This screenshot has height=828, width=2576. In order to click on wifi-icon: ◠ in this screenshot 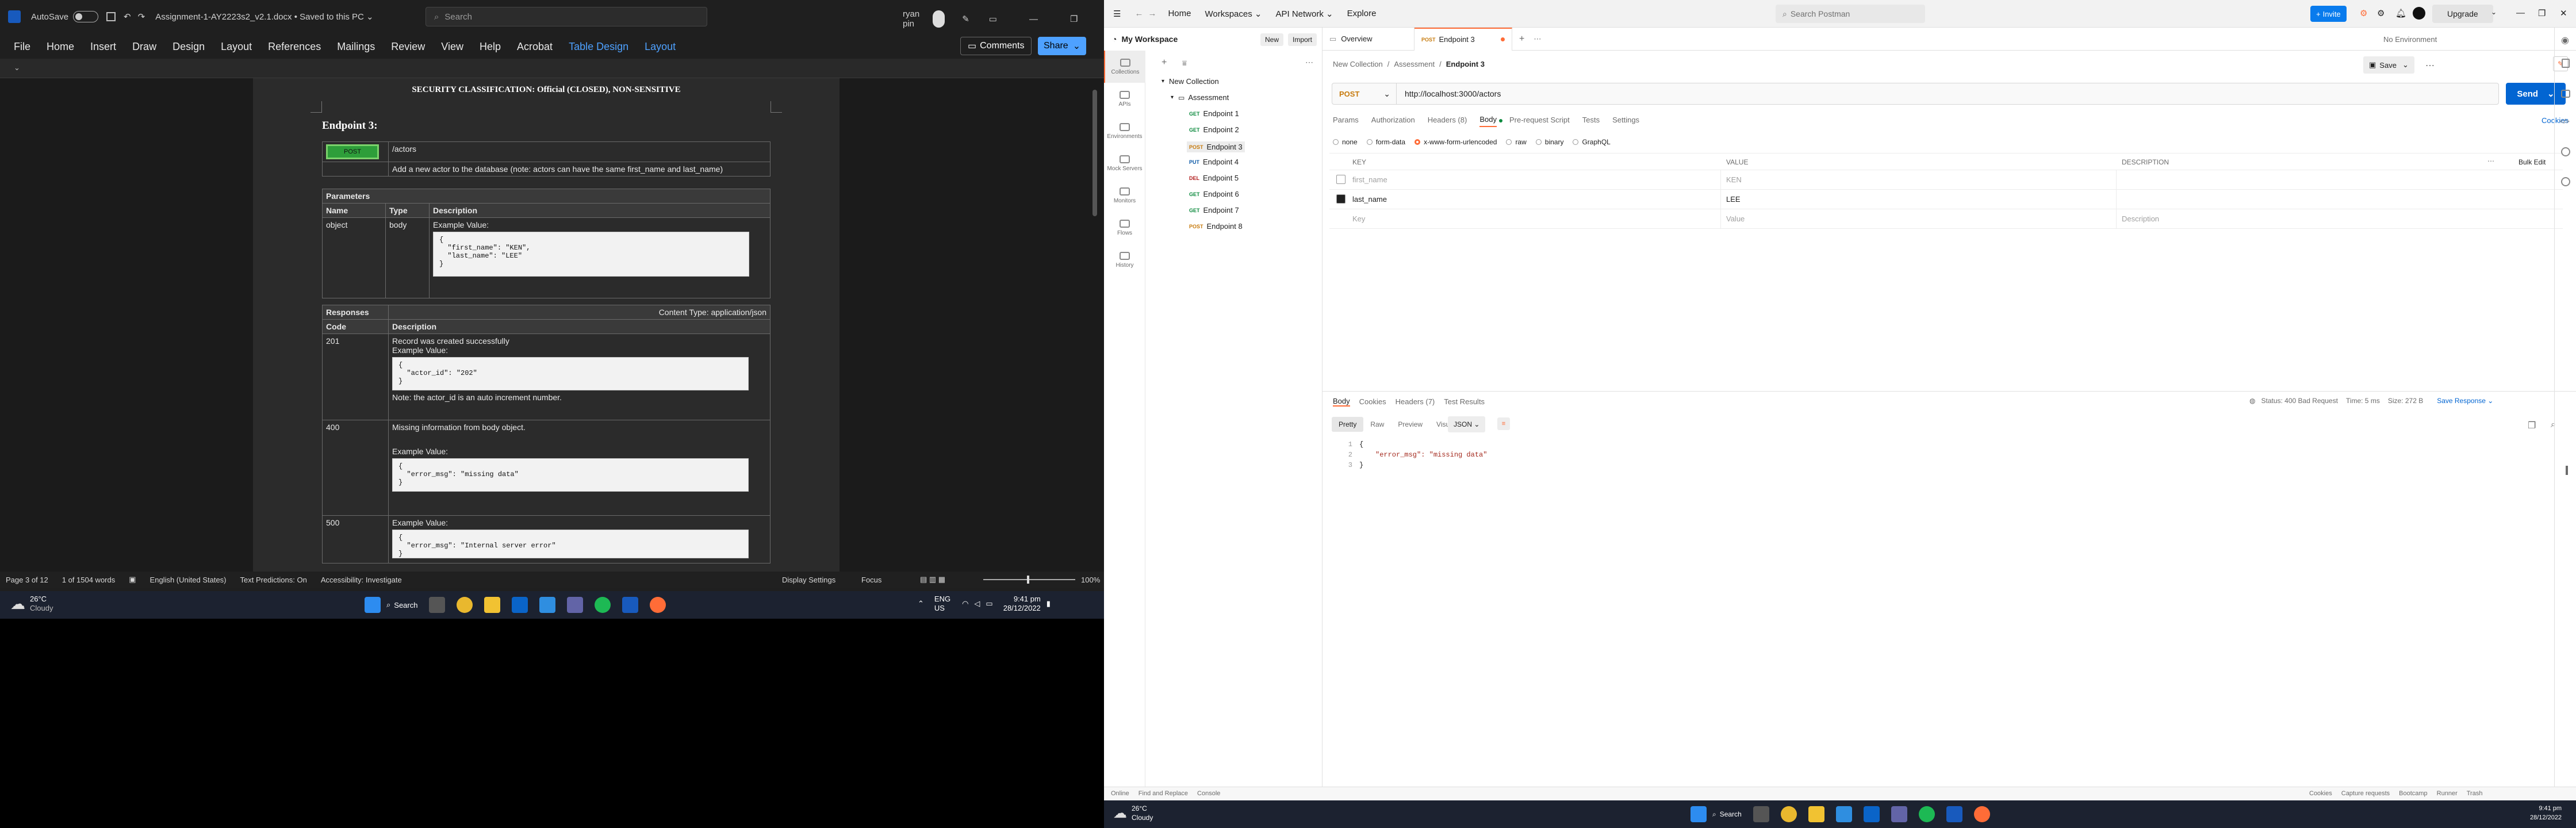, I will do `click(965, 603)`.